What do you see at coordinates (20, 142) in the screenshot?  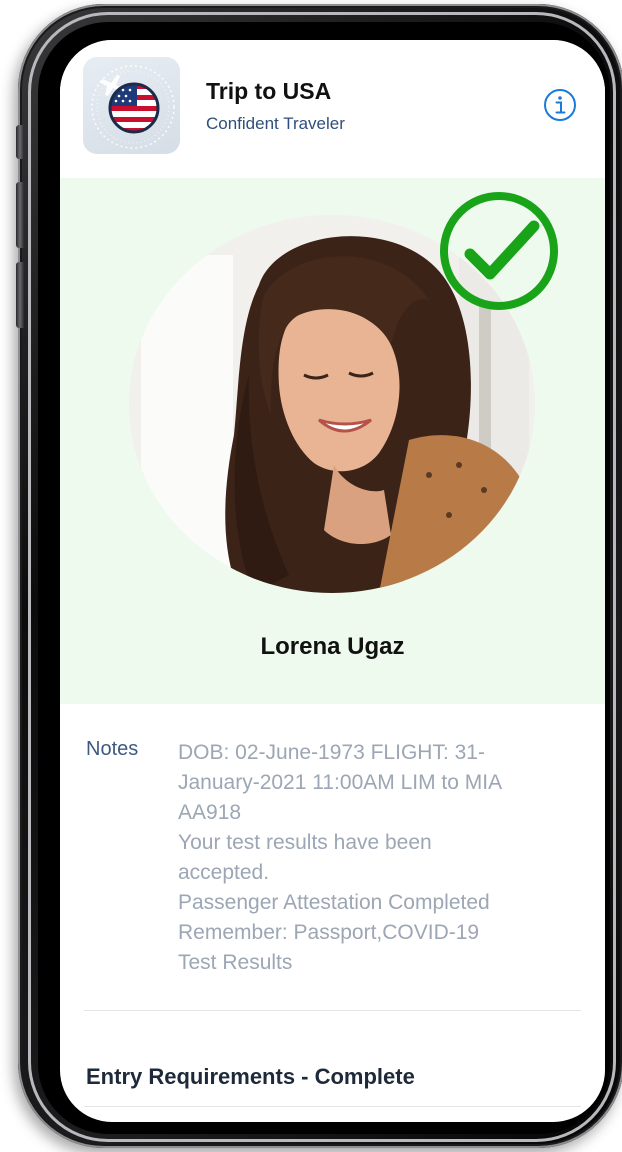 I see `mute-switch` at bounding box center [20, 142].